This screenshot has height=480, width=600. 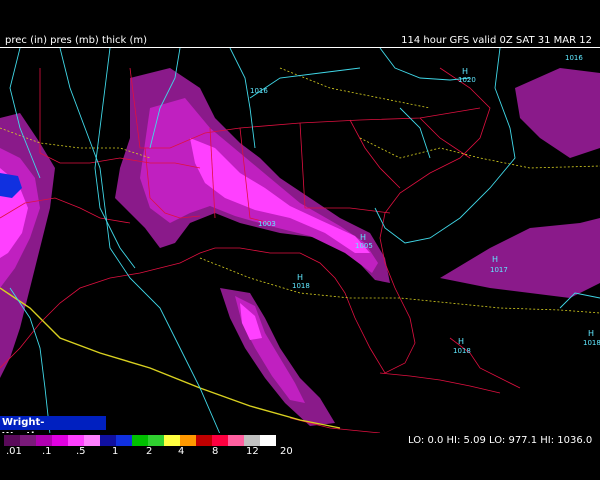 I want to click on color-scale, so click(x=140, y=440).